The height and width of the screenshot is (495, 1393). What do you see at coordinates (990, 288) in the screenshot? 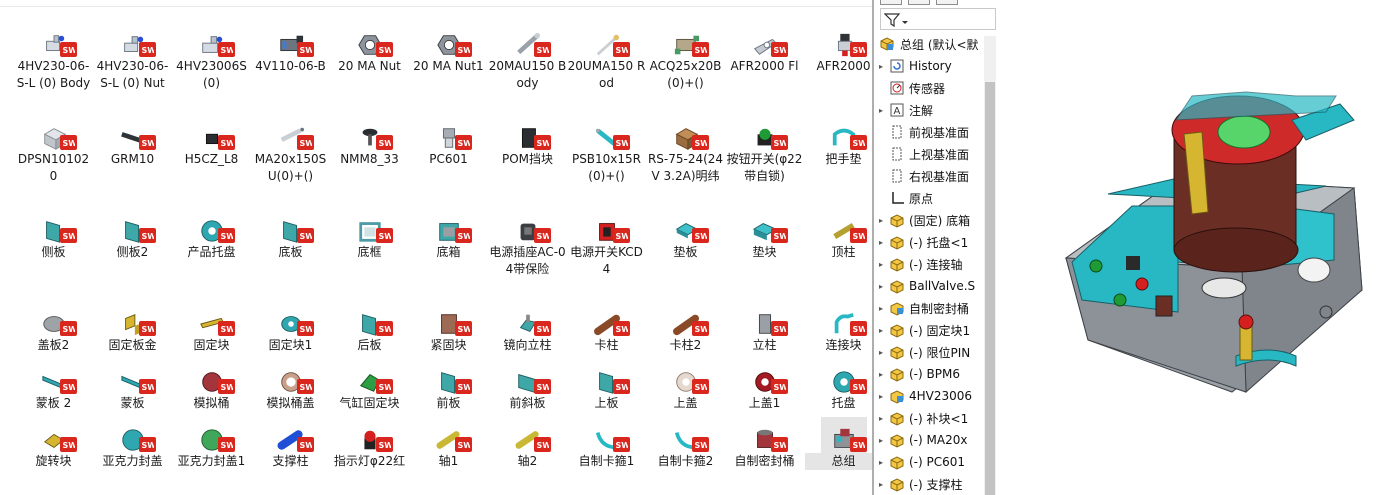
I see `scrollbar-thumb` at bounding box center [990, 288].